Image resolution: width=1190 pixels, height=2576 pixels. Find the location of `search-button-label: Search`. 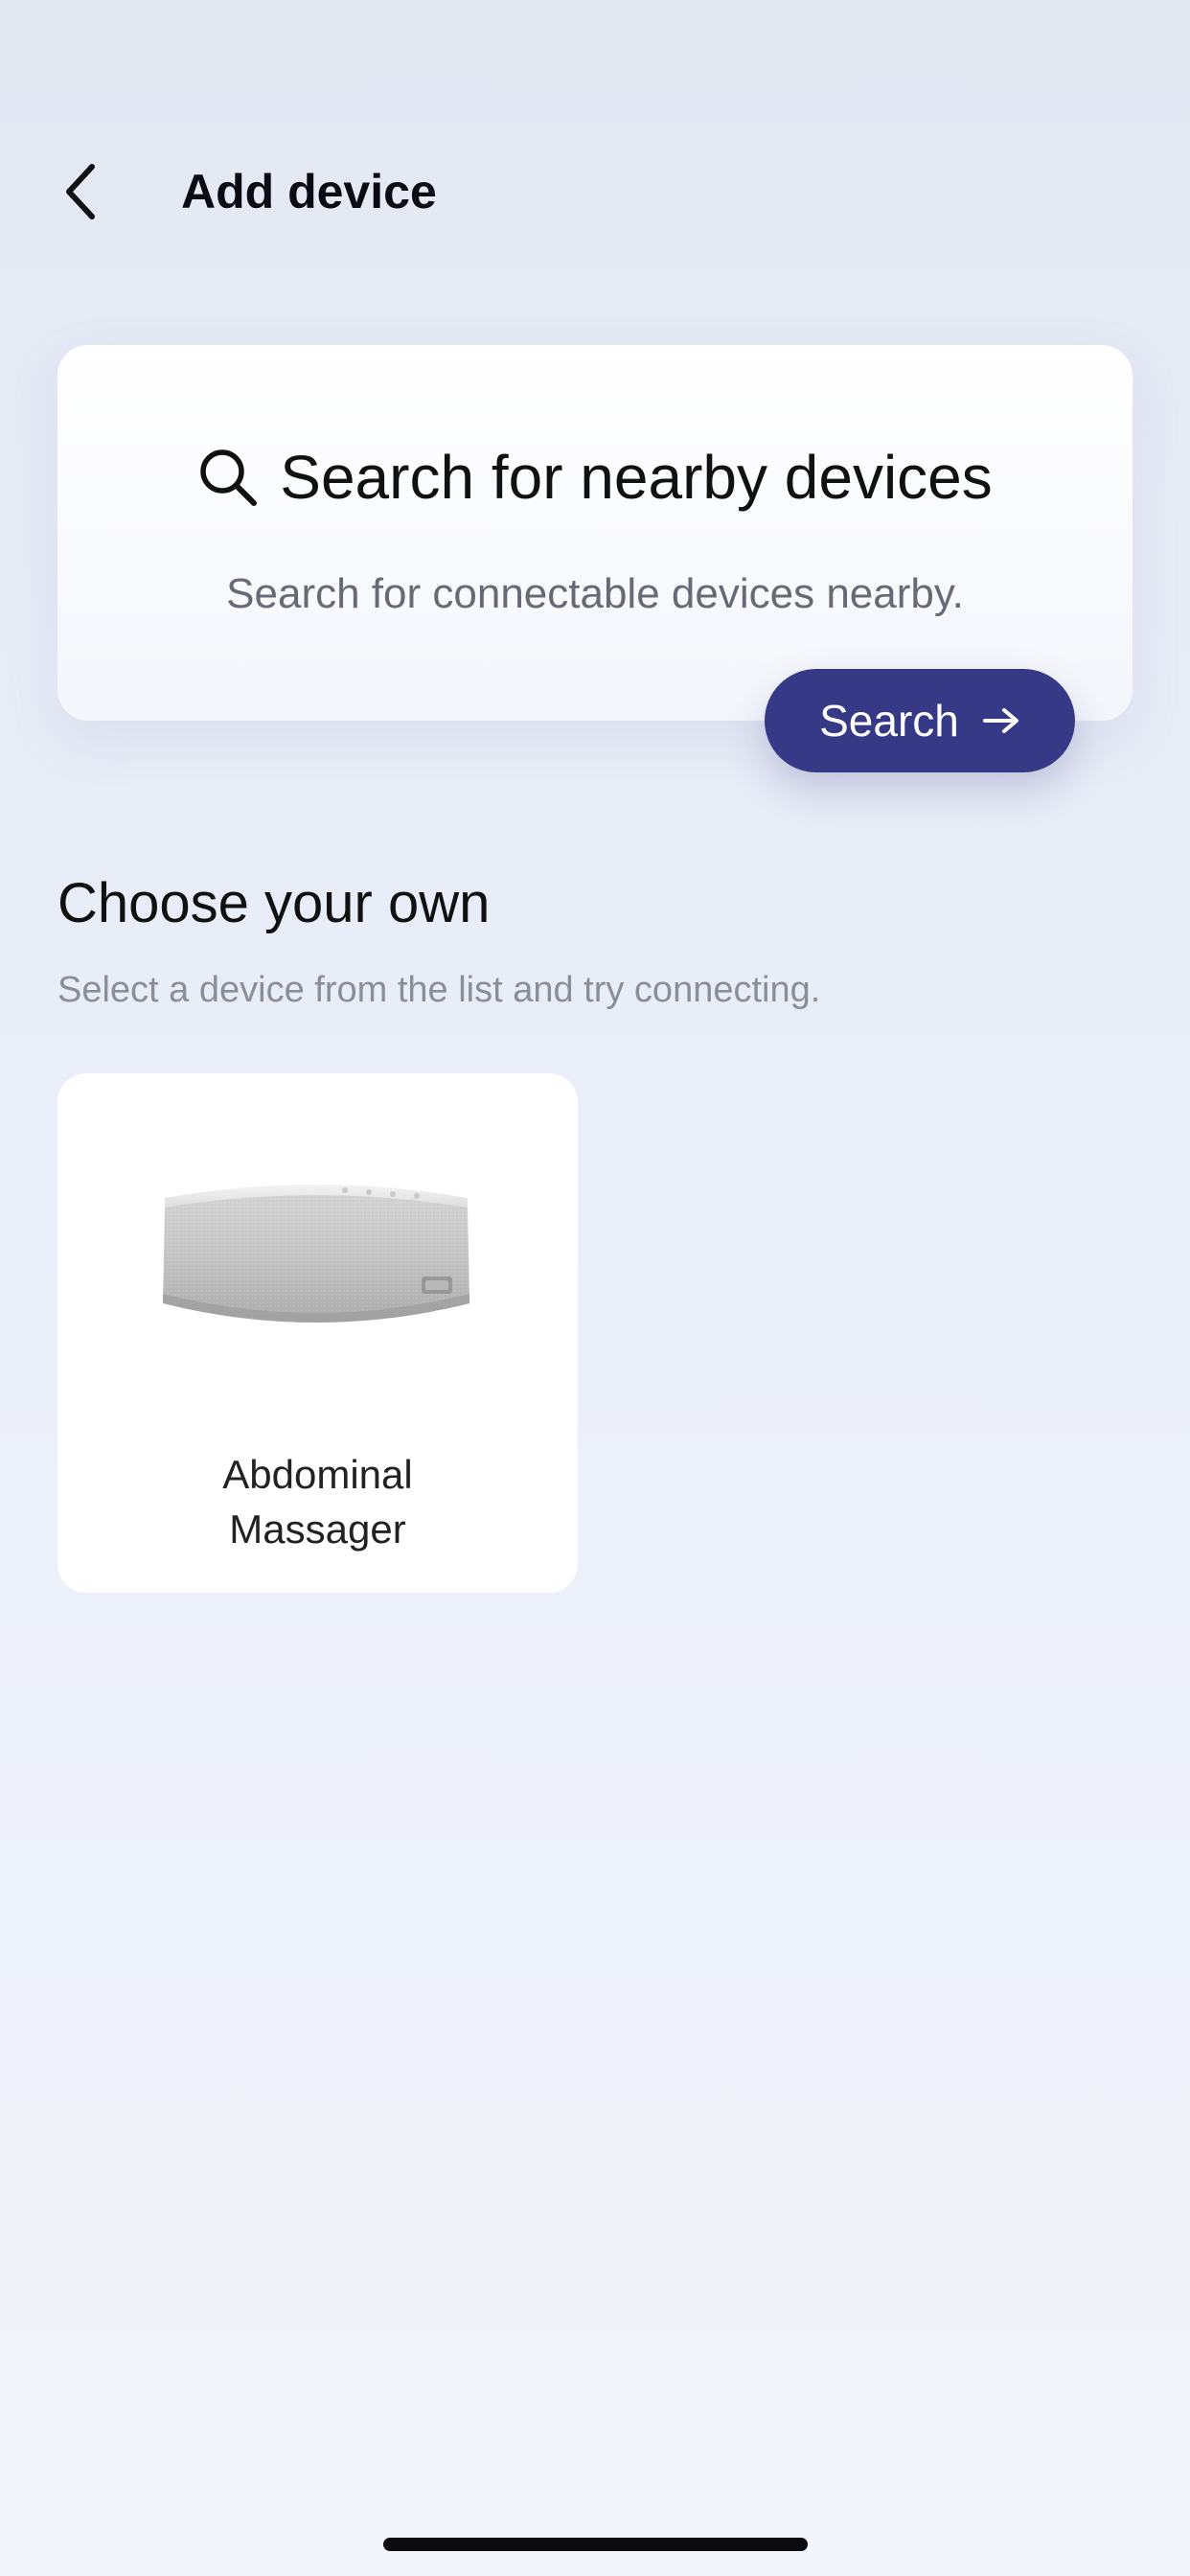

search-button-label: Search is located at coordinates (889, 721).